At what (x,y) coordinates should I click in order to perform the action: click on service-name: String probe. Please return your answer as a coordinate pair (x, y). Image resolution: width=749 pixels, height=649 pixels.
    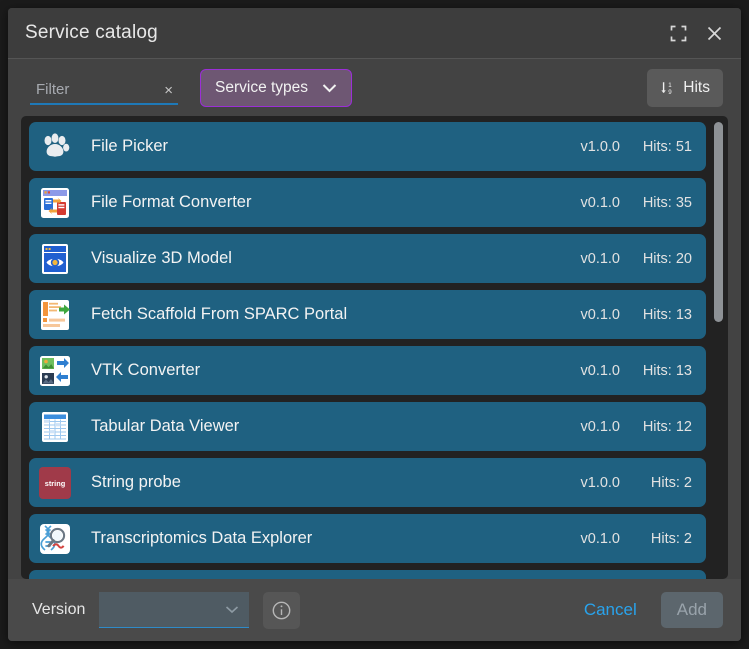
    Looking at the image, I should click on (136, 482).